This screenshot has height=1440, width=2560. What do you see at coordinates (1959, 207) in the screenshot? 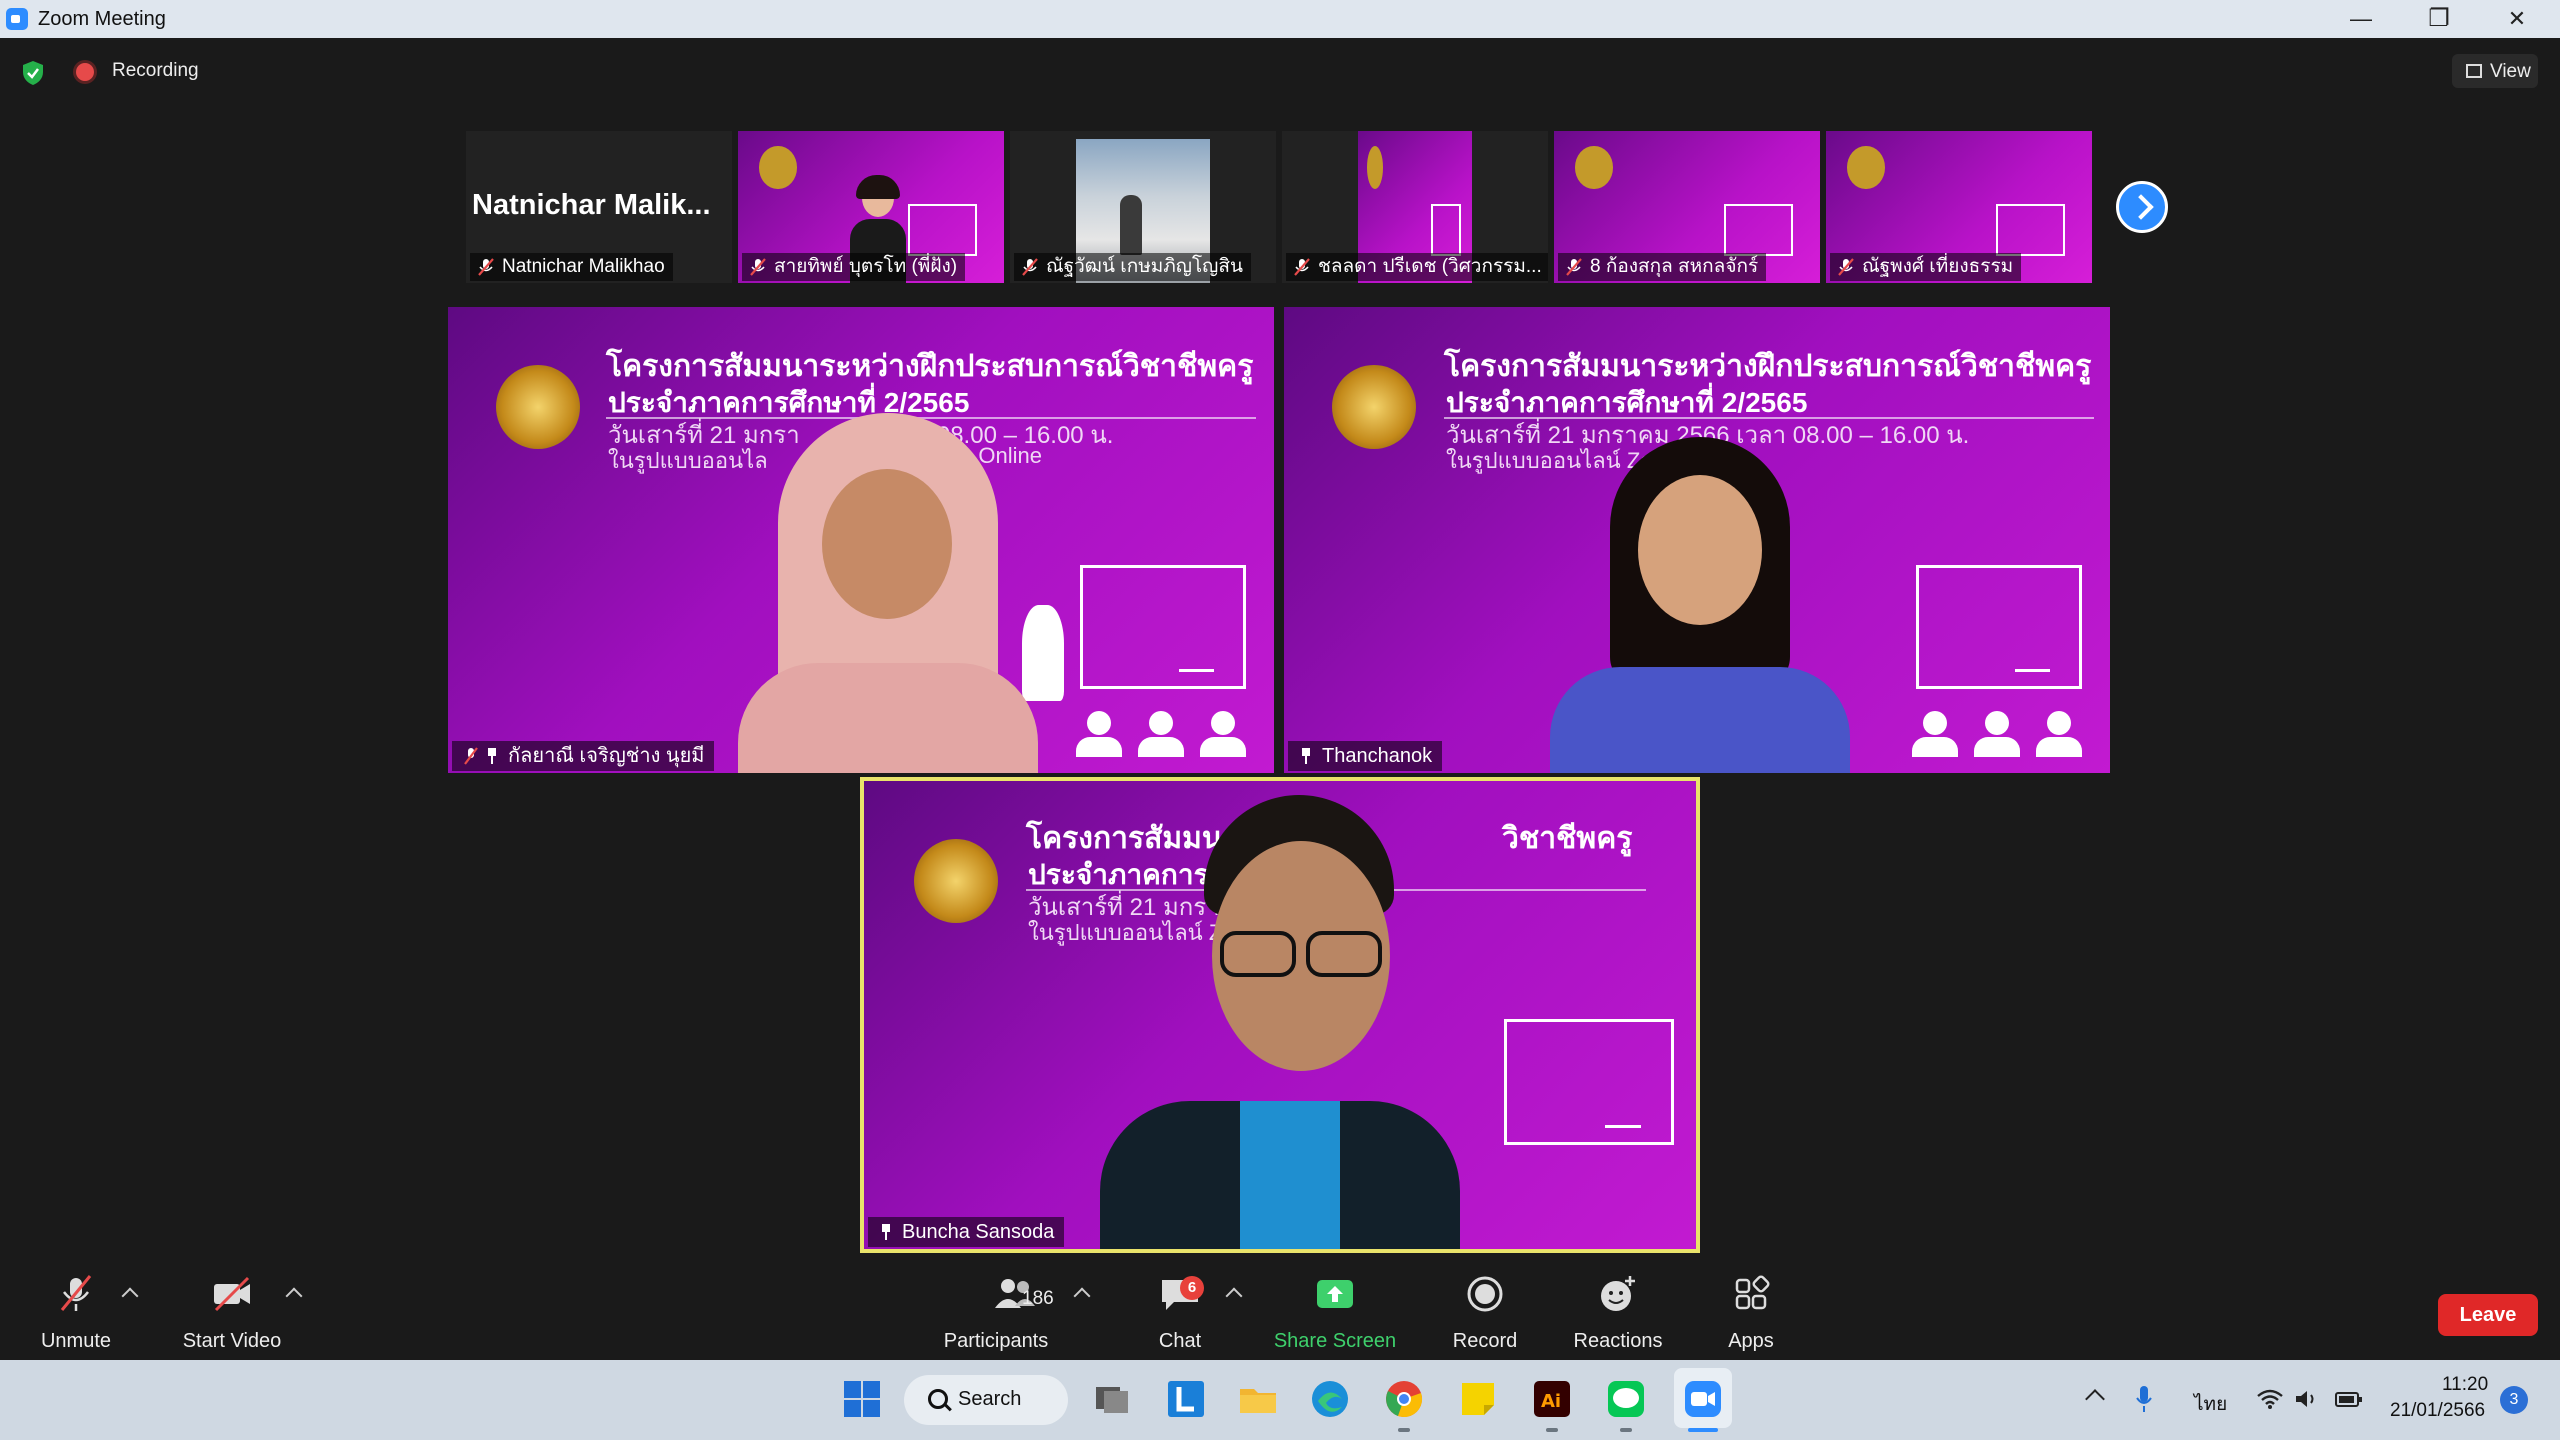
I see `participant-thumbnail: ณัฐพงศ์ เที่ยงธรรม` at bounding box center [1959, 207].